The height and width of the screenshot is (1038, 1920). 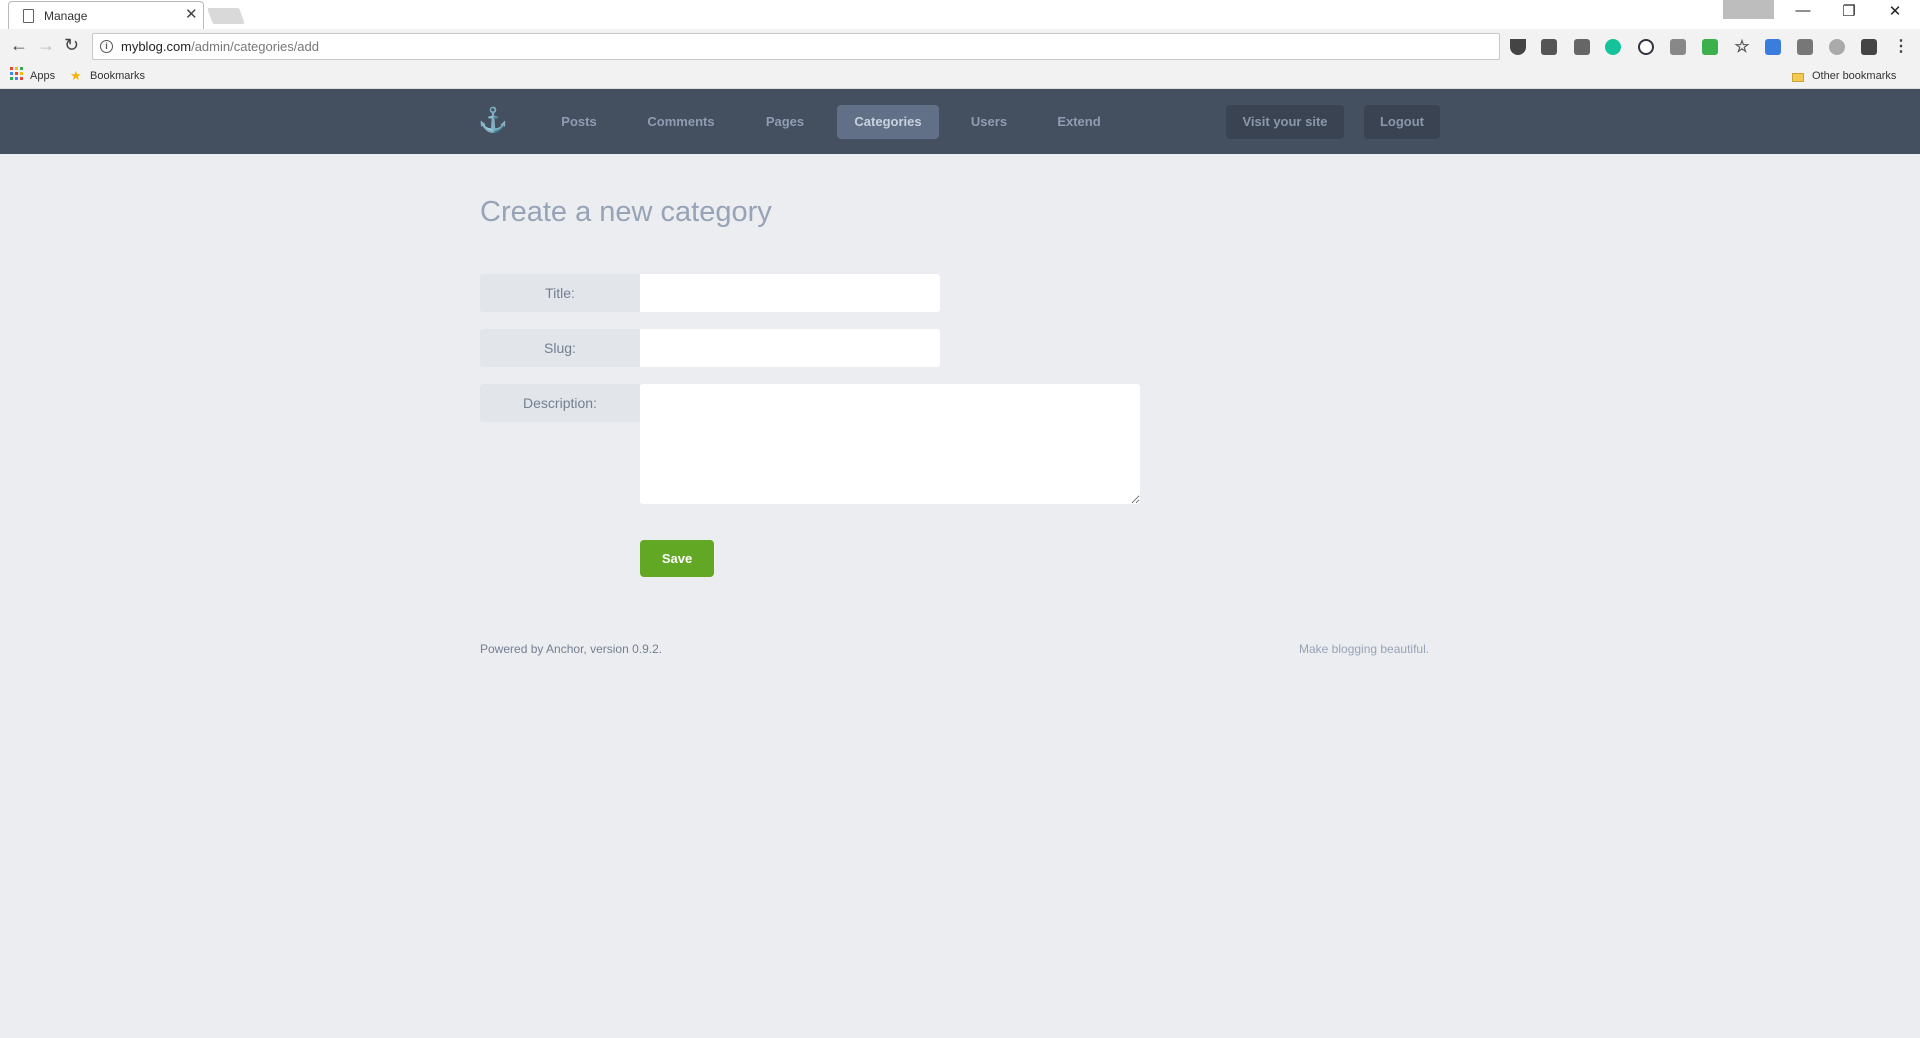 I want to click on apps-grid-icon, so click(x=17, y=74).